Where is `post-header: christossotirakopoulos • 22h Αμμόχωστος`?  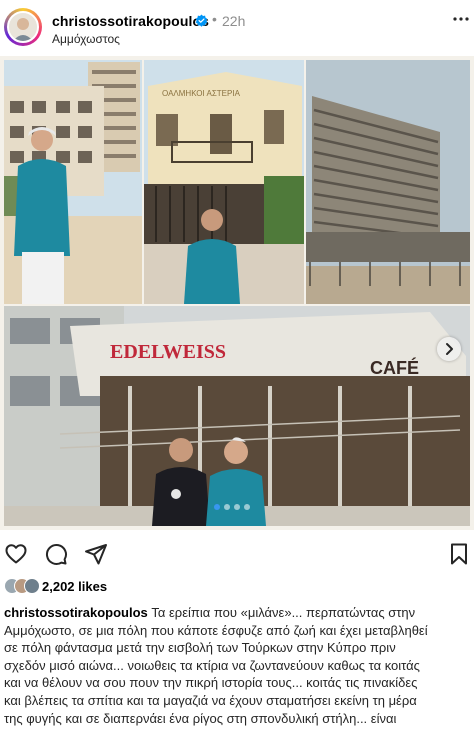
post-header: christossotirakopoulos • 22h Αμμόχωστος is located at coordinates (237, 26).